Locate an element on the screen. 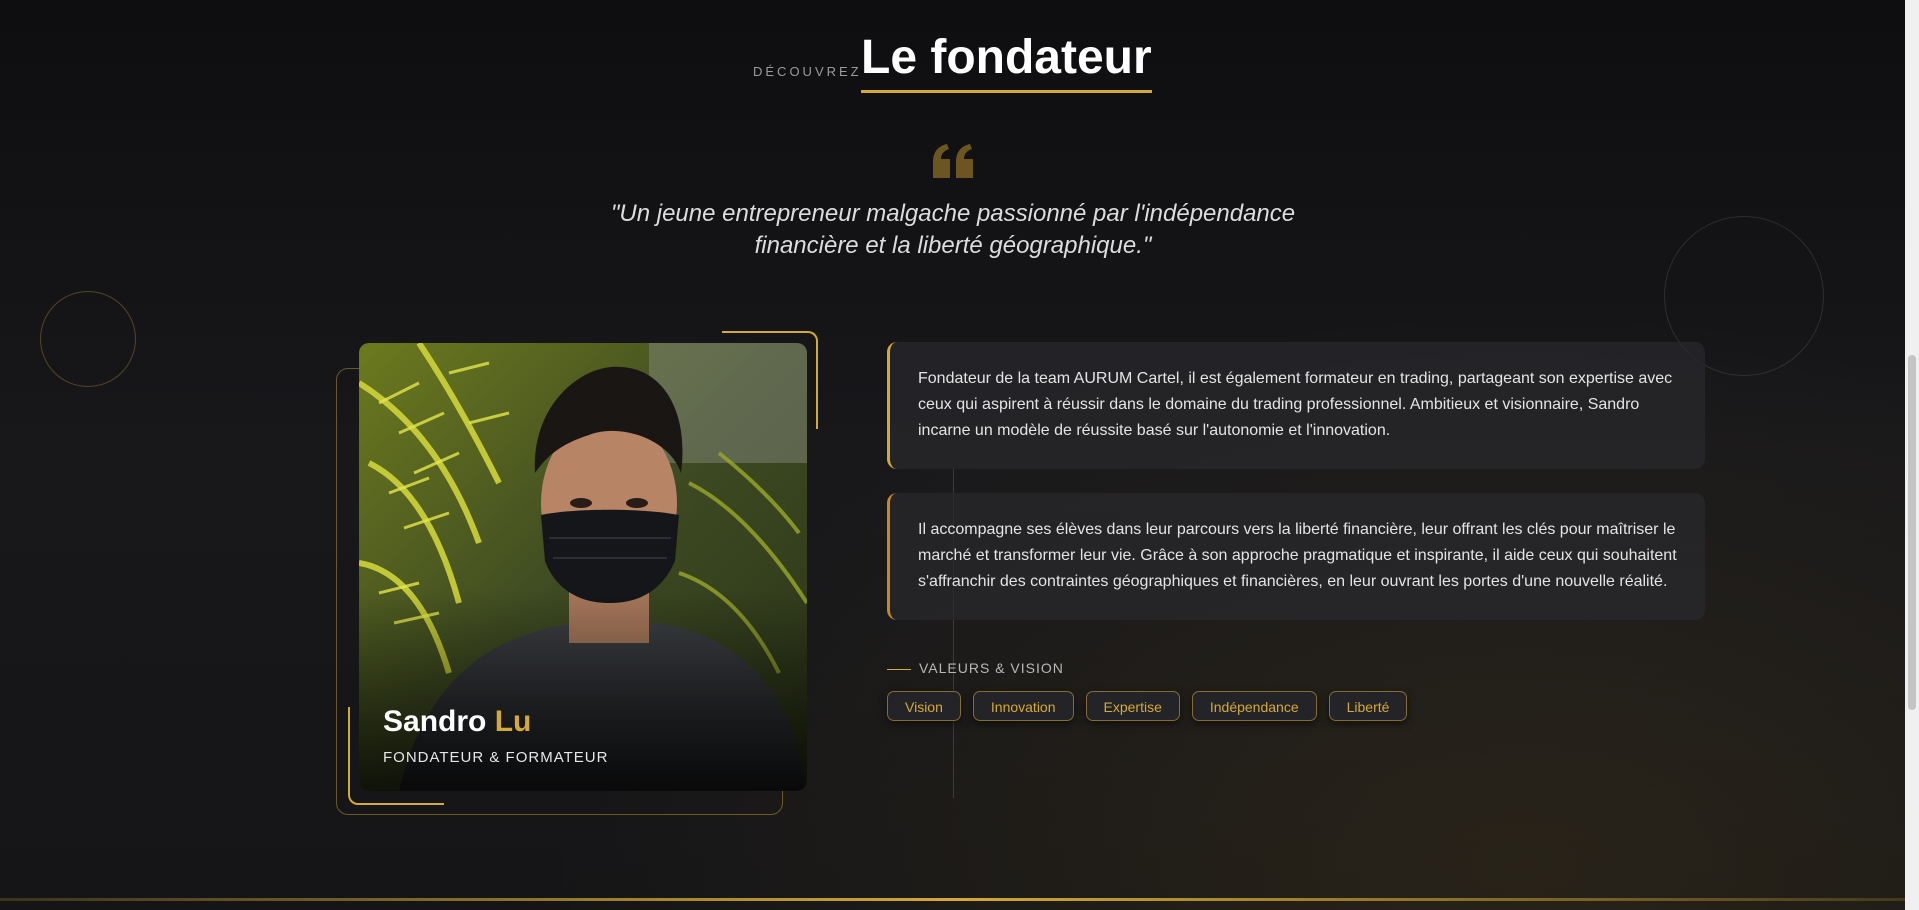  value-tag-liberte: Liberté is located at coordinates (1368, 706).